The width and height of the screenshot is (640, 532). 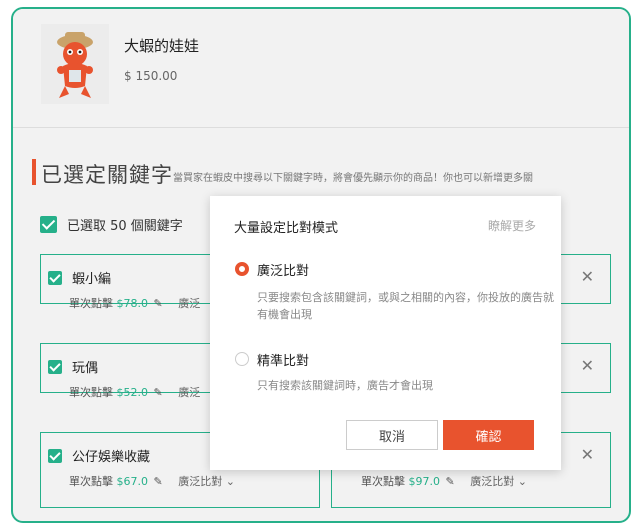 What do you see at coordinates (242, 269) in the screenshot?
I see `radio-broad-match` at bounding box center [242, 269].